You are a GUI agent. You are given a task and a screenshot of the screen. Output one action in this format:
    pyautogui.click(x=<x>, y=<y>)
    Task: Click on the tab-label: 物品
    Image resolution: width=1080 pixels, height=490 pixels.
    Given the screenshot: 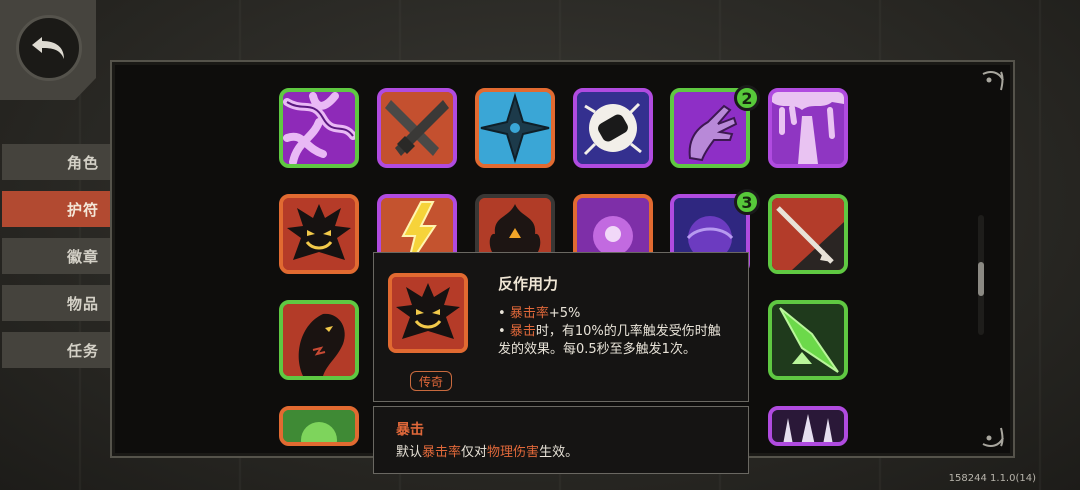 What is the action you would take?
    pyautogui.click(x=83, y=304)
    